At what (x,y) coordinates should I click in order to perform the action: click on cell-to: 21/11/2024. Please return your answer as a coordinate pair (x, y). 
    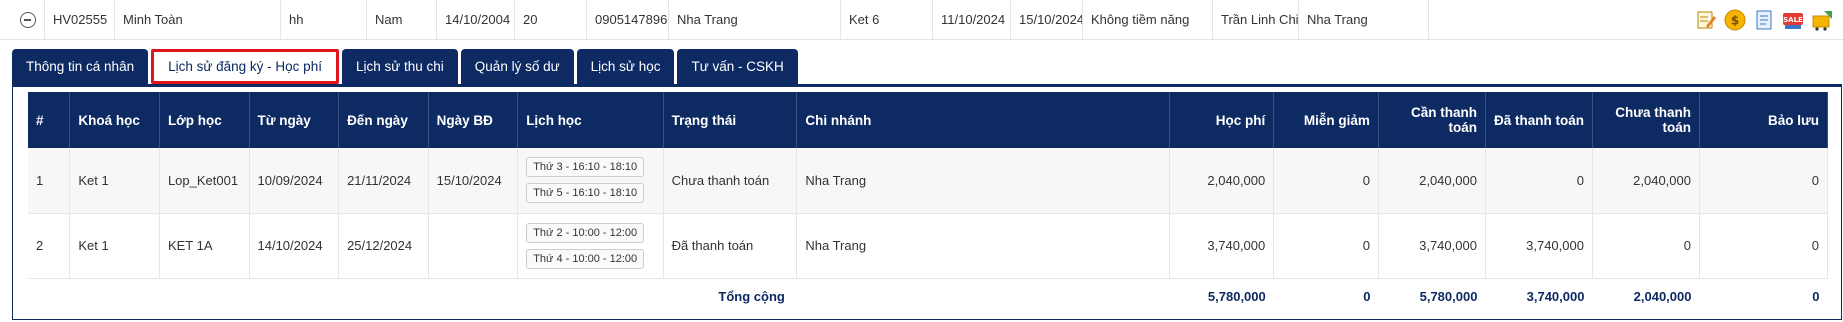
    Looking at the image, I should click on (383, 181).